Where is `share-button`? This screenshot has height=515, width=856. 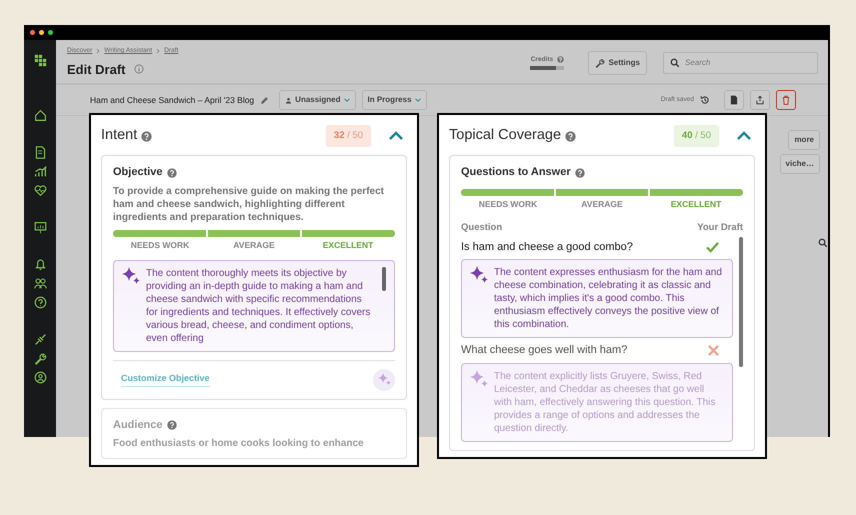 share-button is located at coordinates (760, 100).